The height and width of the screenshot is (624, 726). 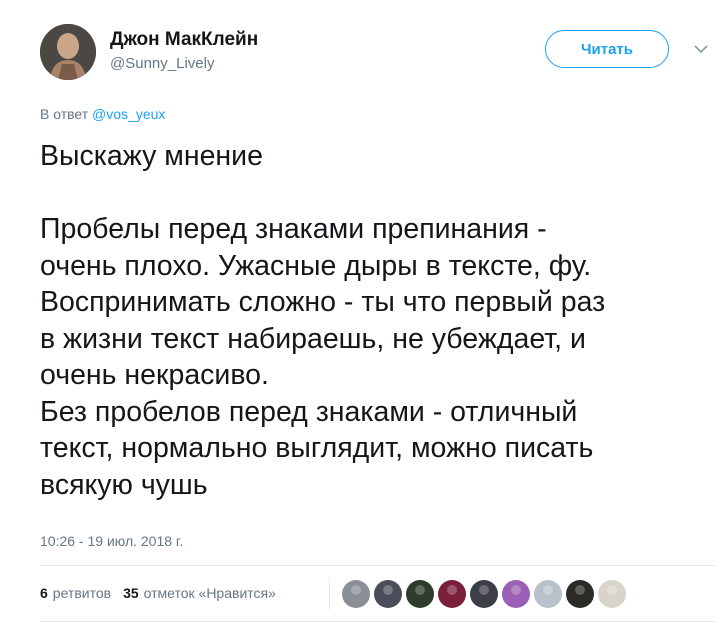 What do you see at coordinates (329, 594) in the screenshot?
I see `stats-separator` at bounding box center [329, 594].